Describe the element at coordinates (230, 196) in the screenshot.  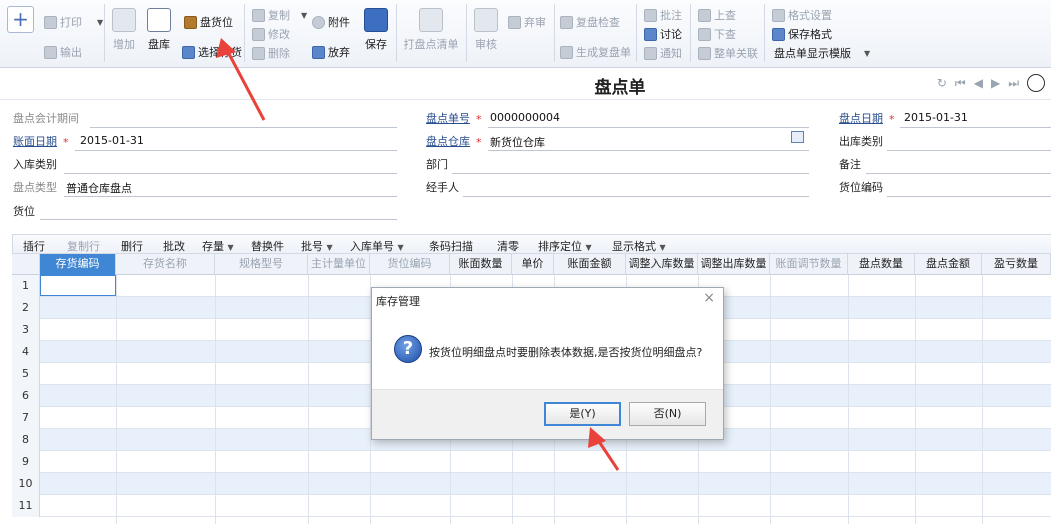
I see `count-type-input` at that location.